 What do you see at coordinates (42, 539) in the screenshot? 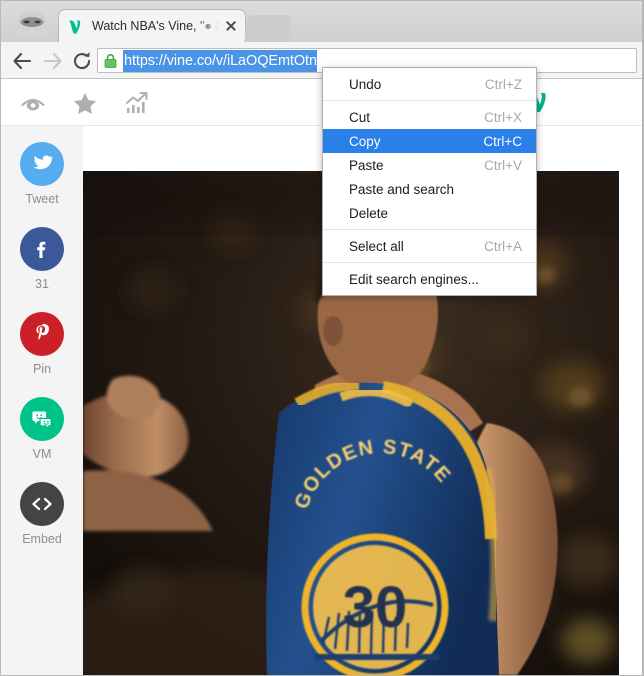
I see `share-label: Embed` at bounding box center [42, 539].